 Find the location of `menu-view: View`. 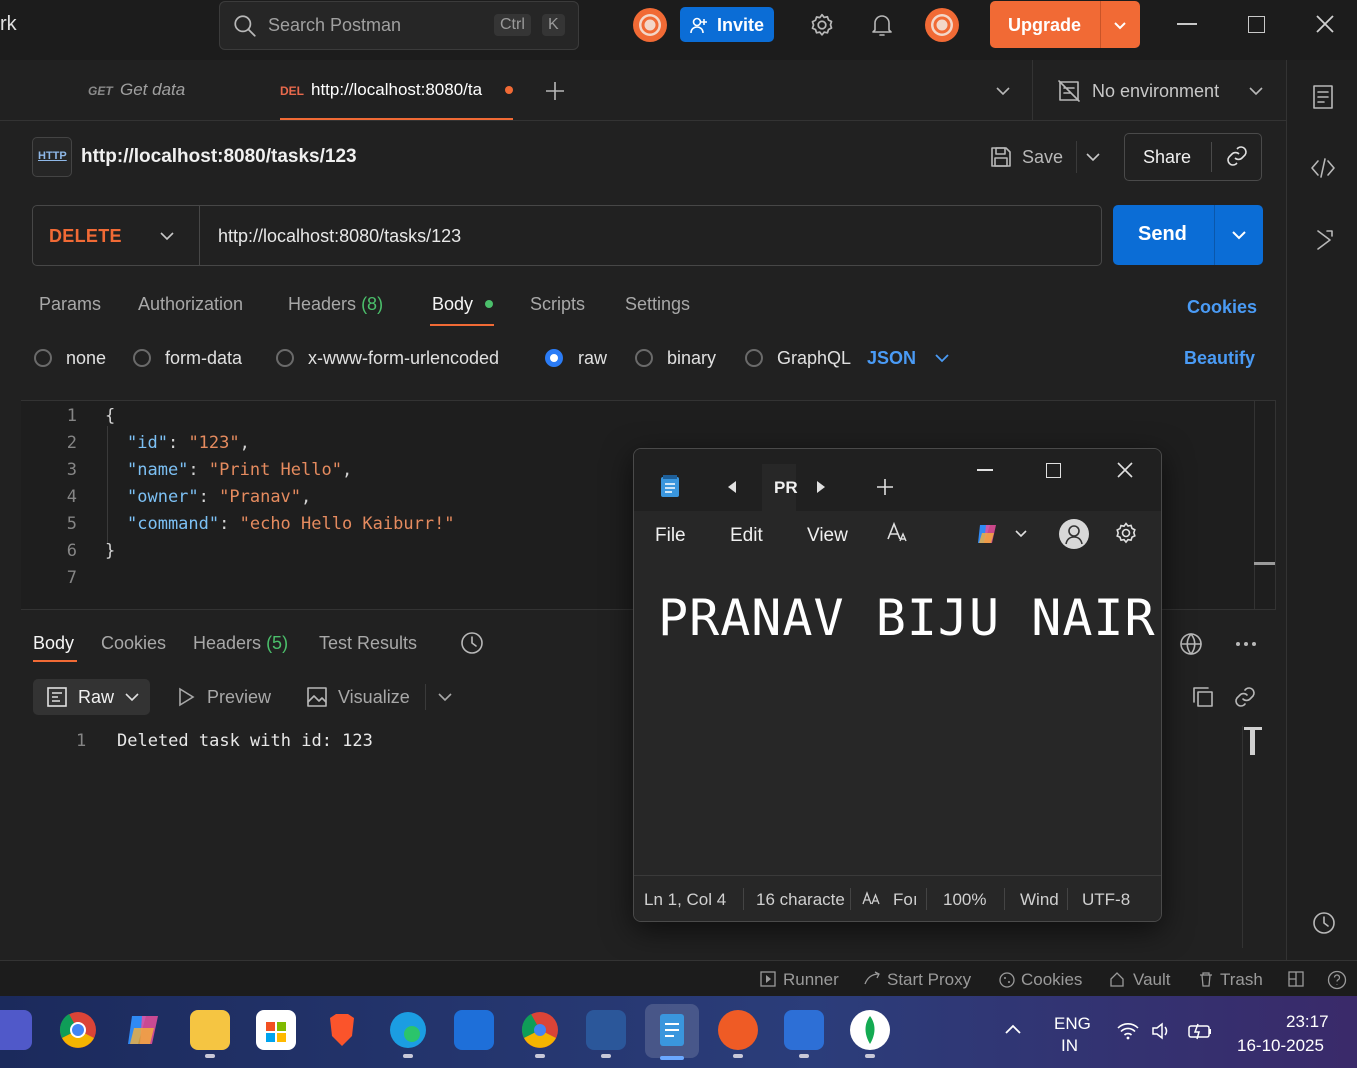

menu-view: View is located at coordinates (827, 536).